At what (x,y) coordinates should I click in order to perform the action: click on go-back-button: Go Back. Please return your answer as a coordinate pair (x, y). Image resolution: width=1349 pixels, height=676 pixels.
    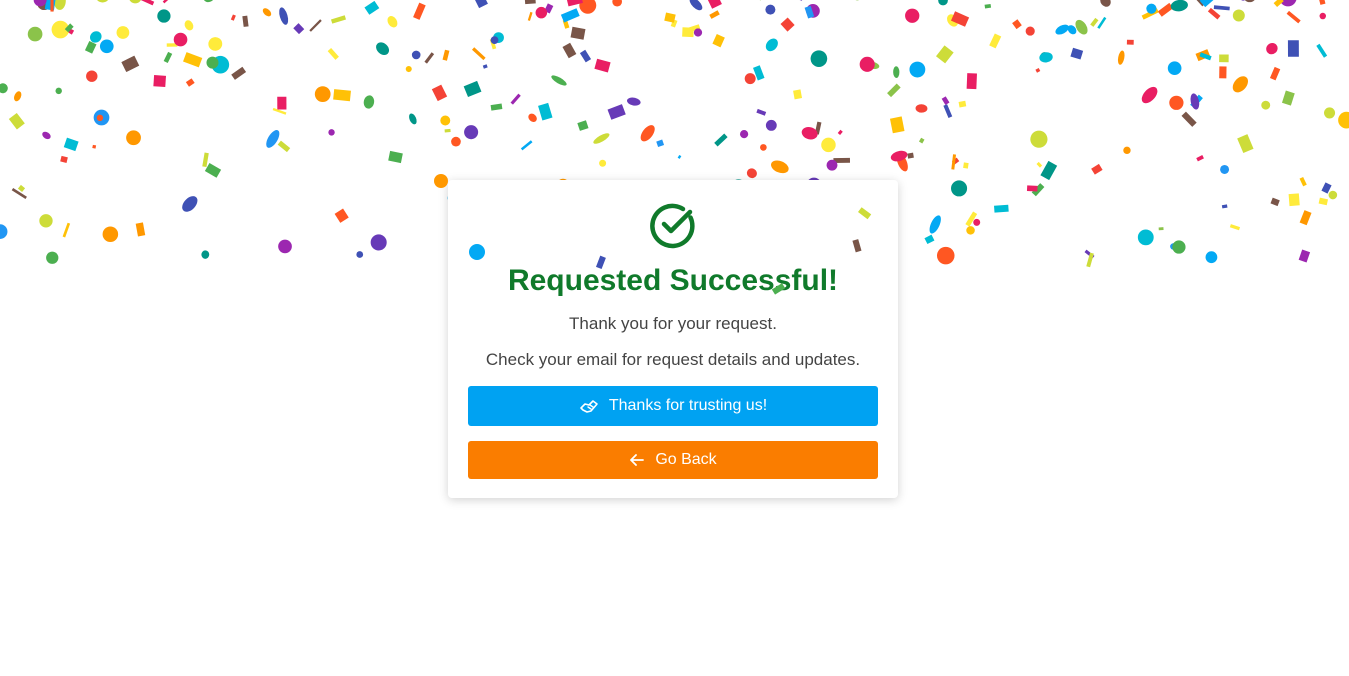
    Looking at the image, I should click on (673, 460).